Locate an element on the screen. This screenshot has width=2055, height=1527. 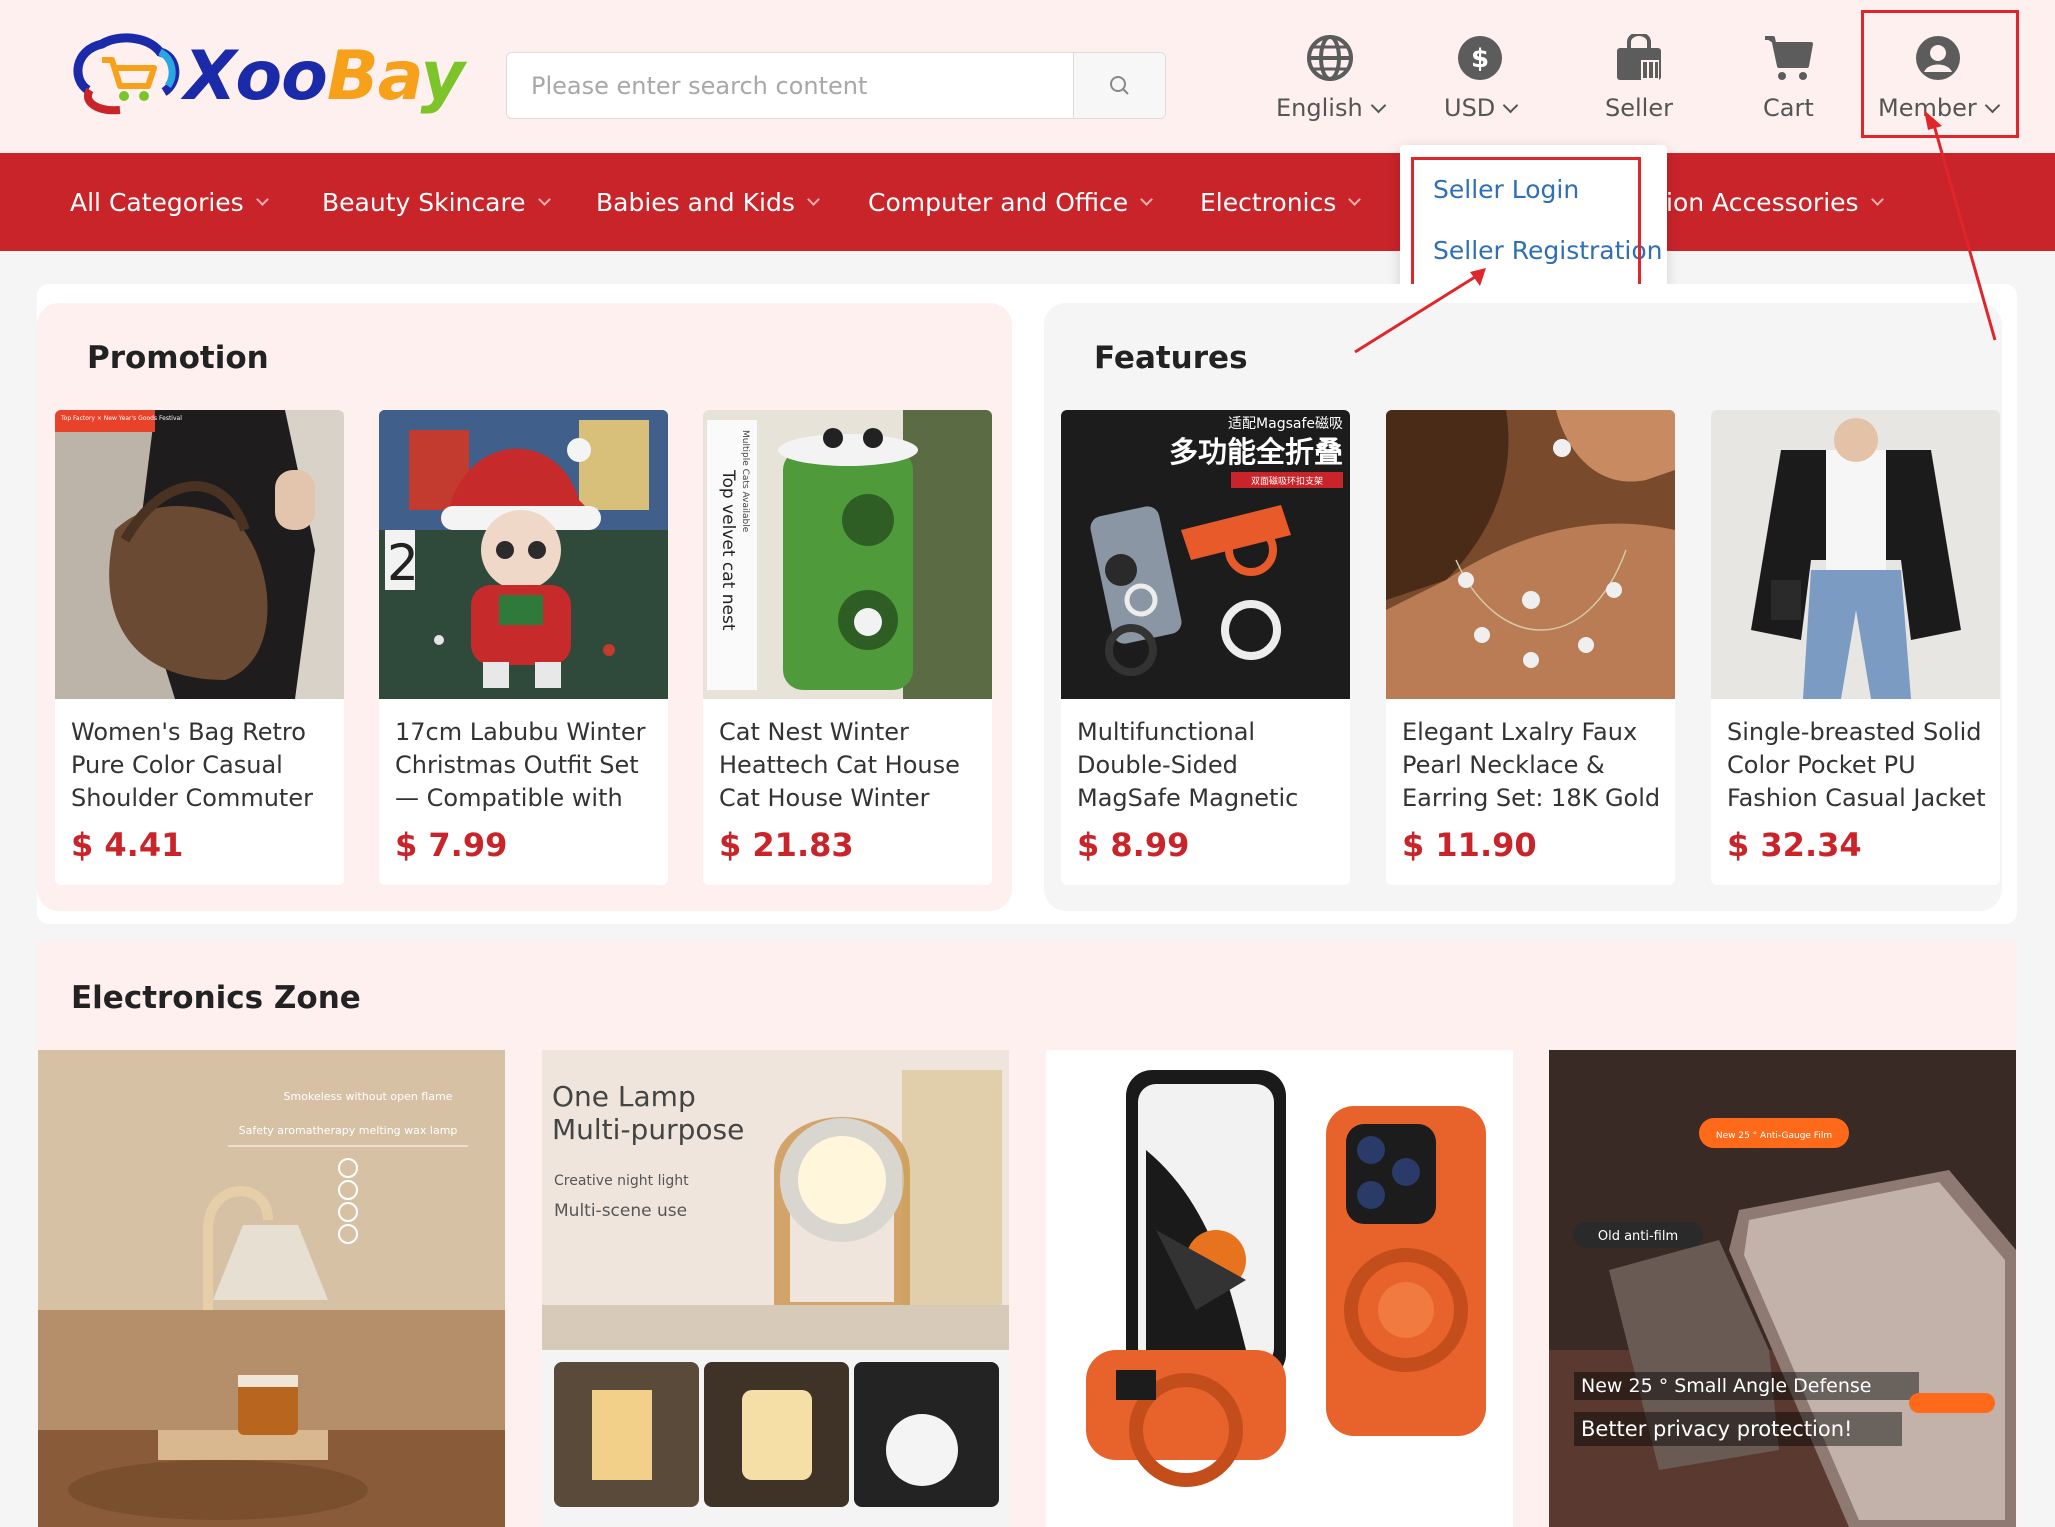
globe-icon is located at coordinates (1329, 58).